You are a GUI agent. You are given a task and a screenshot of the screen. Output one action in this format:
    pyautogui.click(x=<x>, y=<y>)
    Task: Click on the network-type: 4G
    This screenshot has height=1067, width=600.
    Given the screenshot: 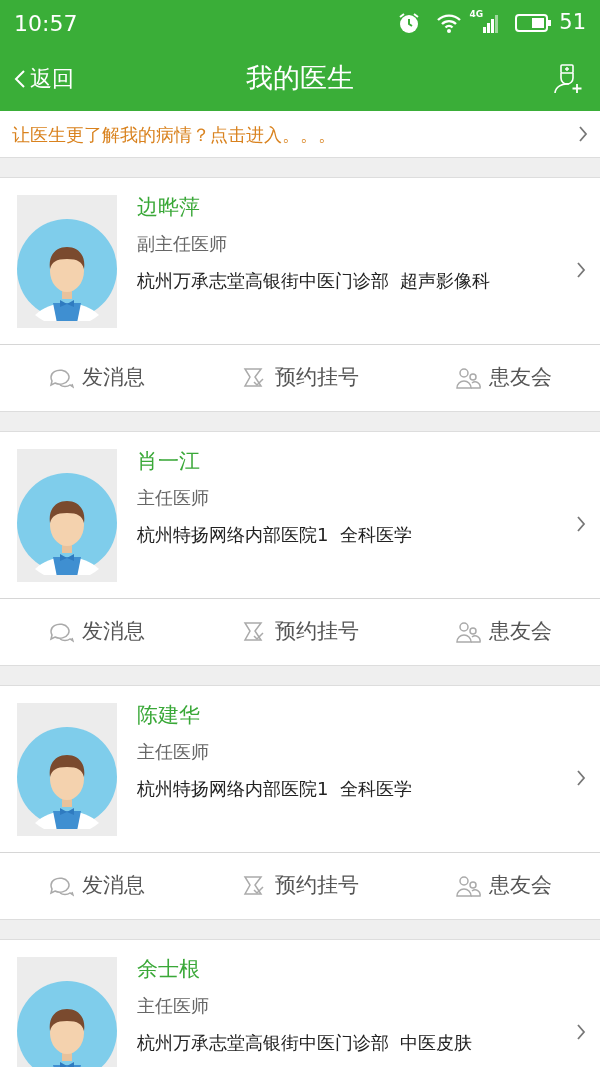 What is the action you would take?
    pyautogui.click(x=476, y=14)
    